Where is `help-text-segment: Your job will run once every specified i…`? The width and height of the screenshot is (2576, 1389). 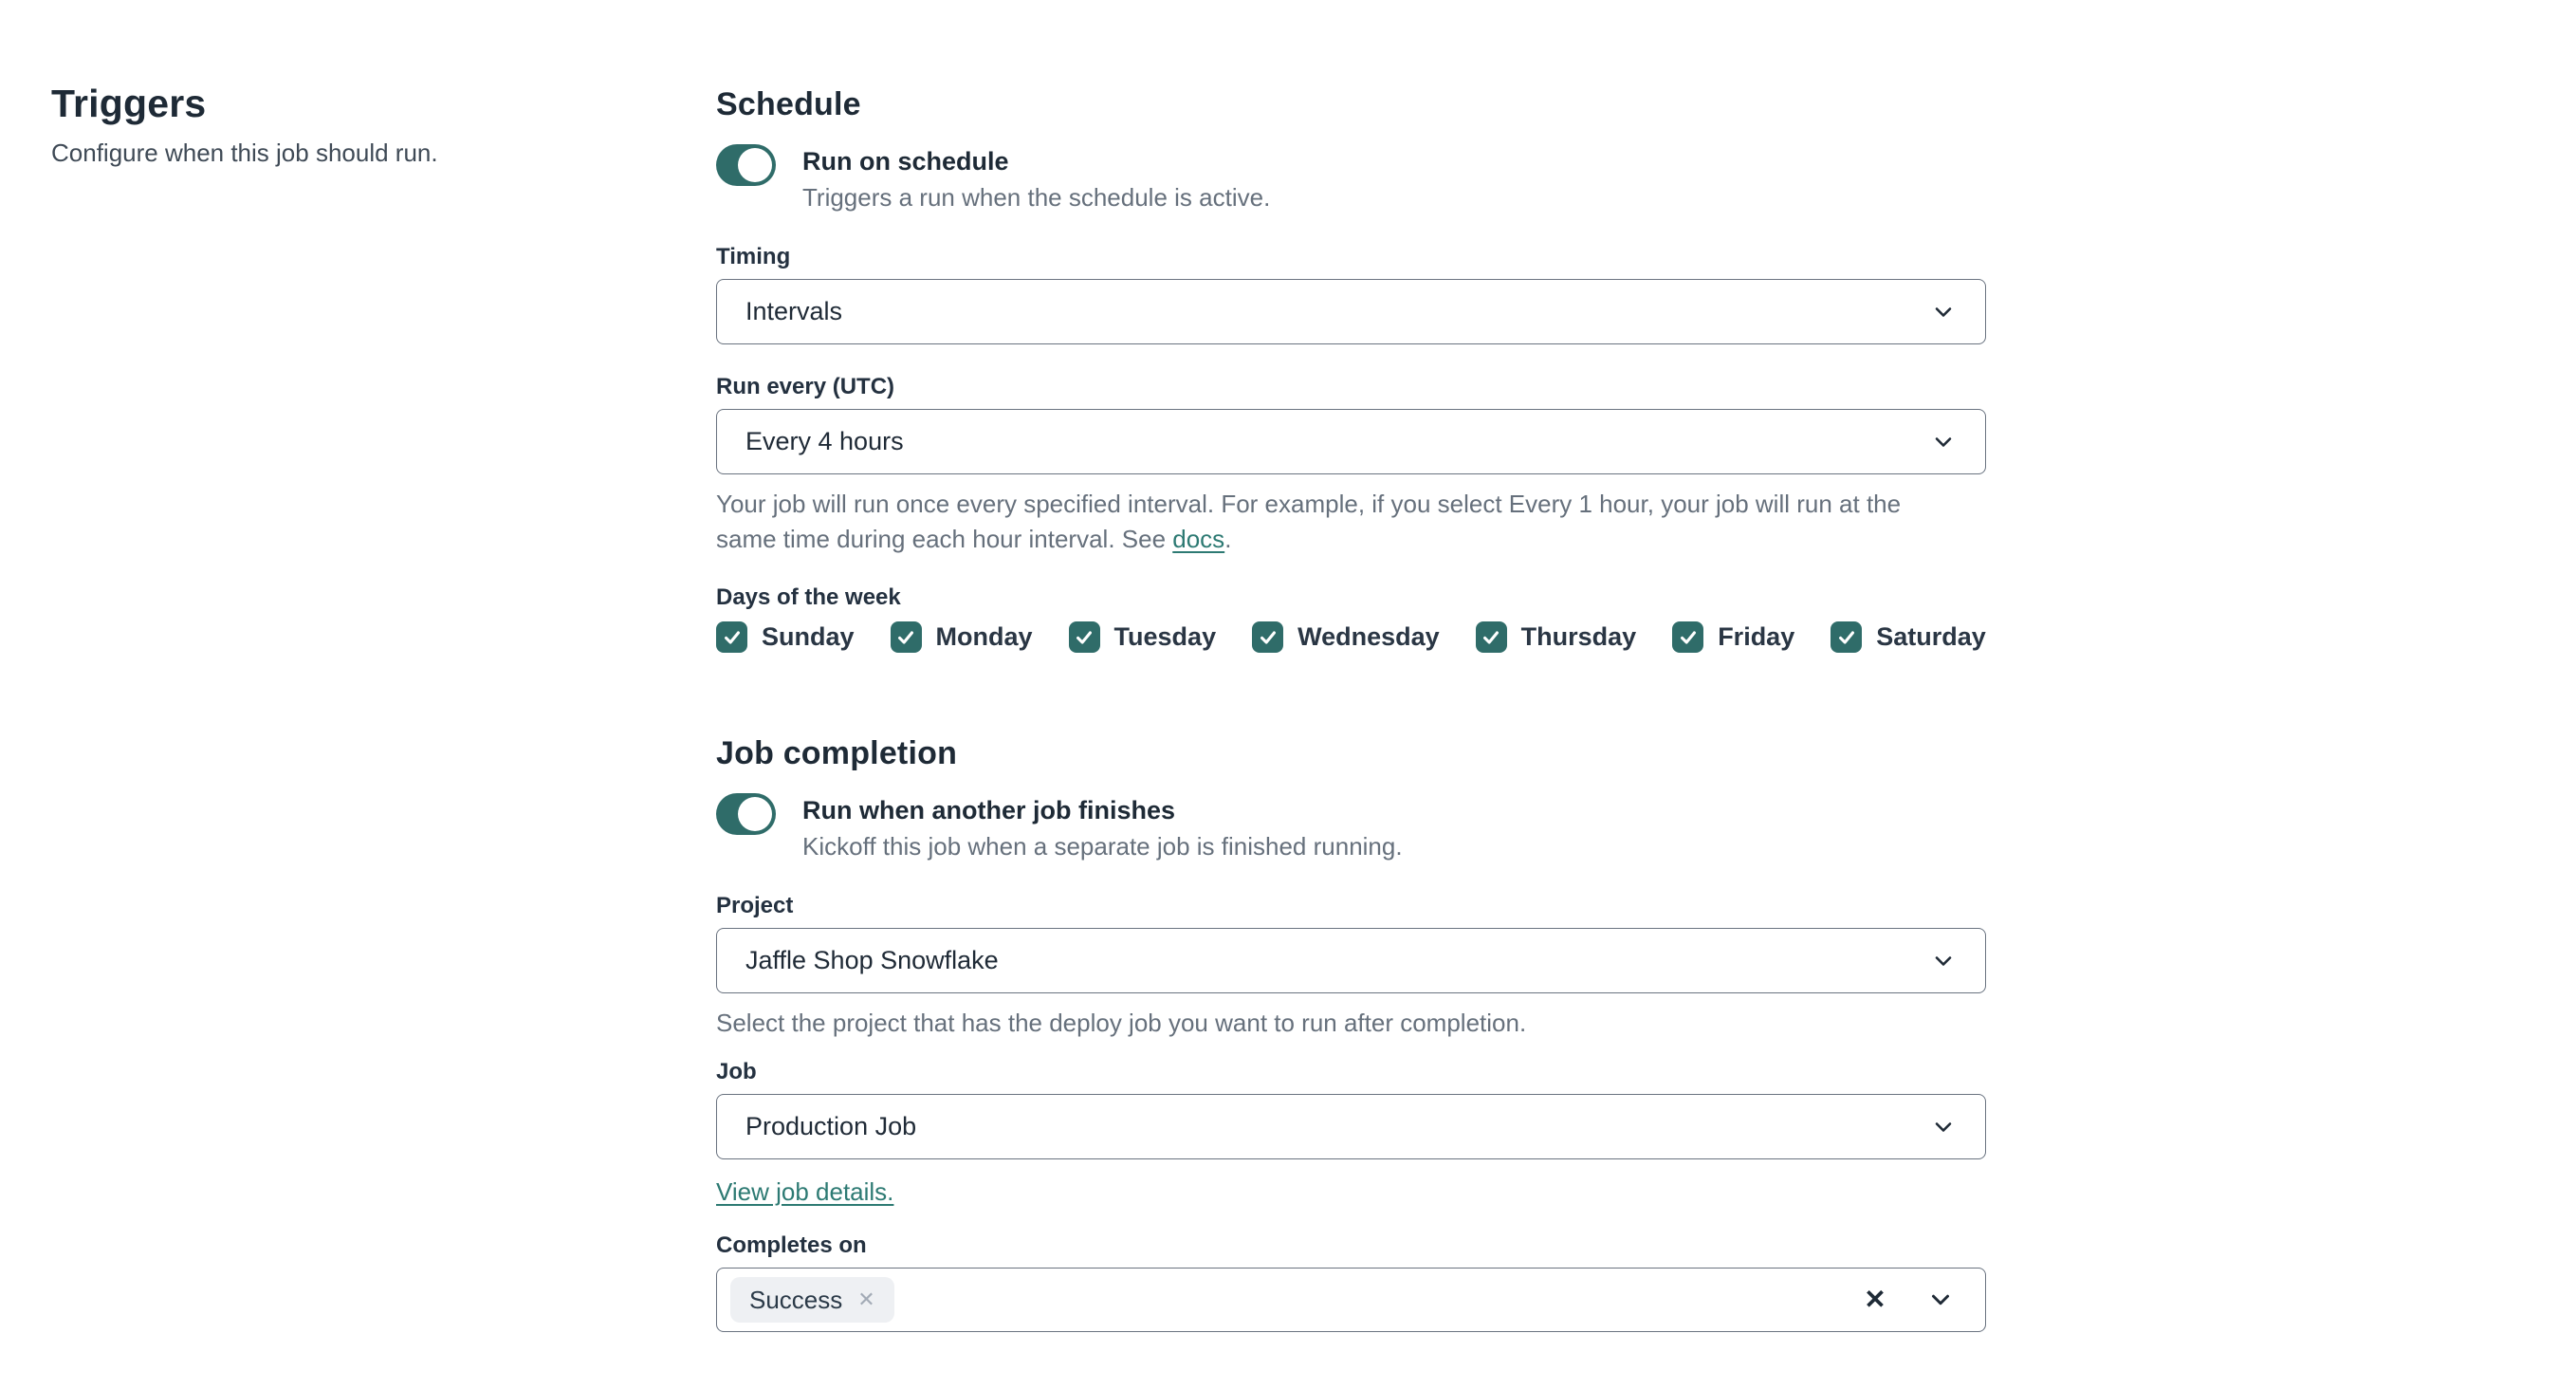
help-text-segment: Your job will run once every specified i… is located at coordinates (1309, 521).